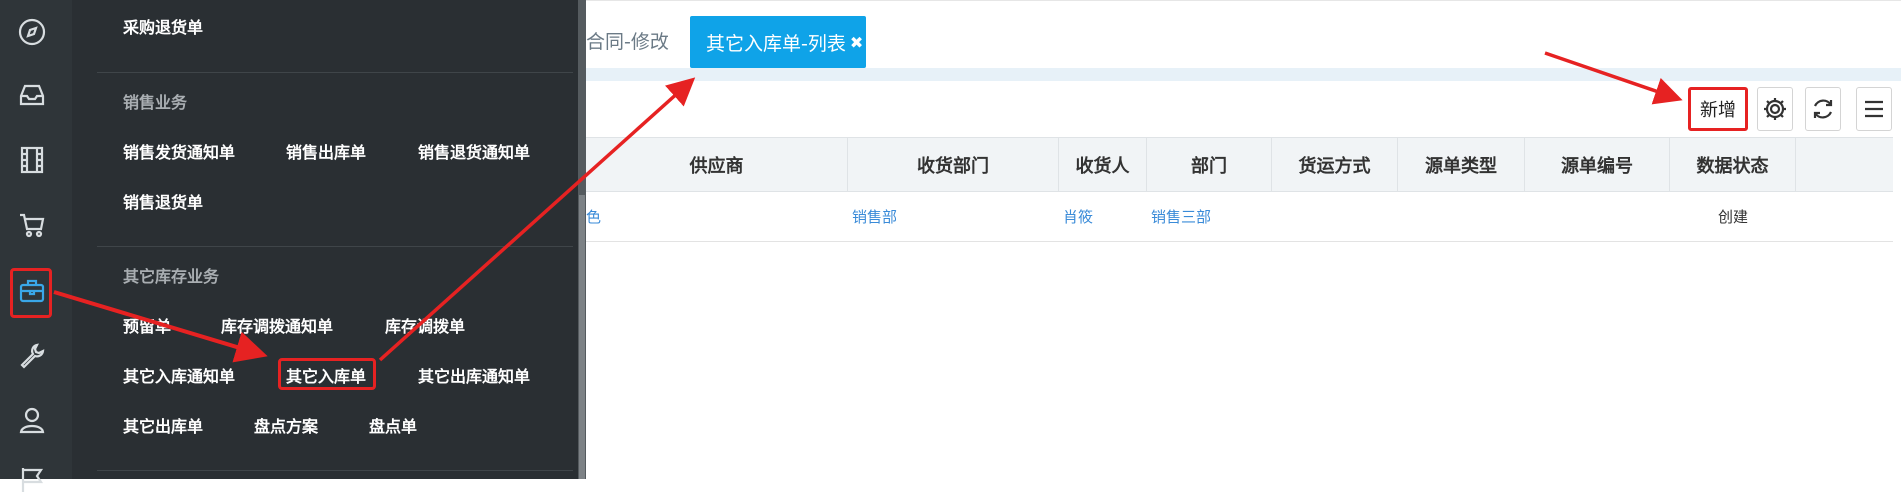  I want to click on cell-shipping, so click(1335, 216).